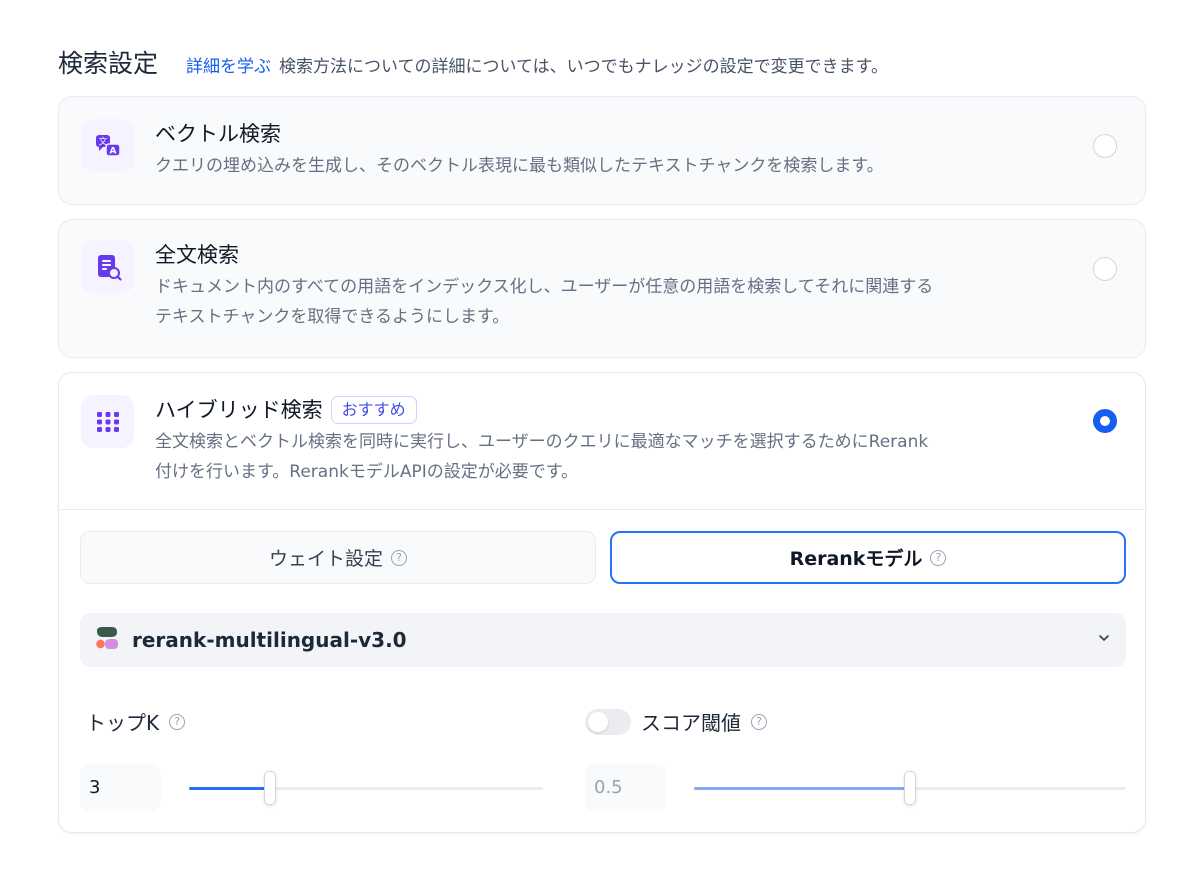  I want to click on score-threshold-slider-thumb, so click(910, 788).